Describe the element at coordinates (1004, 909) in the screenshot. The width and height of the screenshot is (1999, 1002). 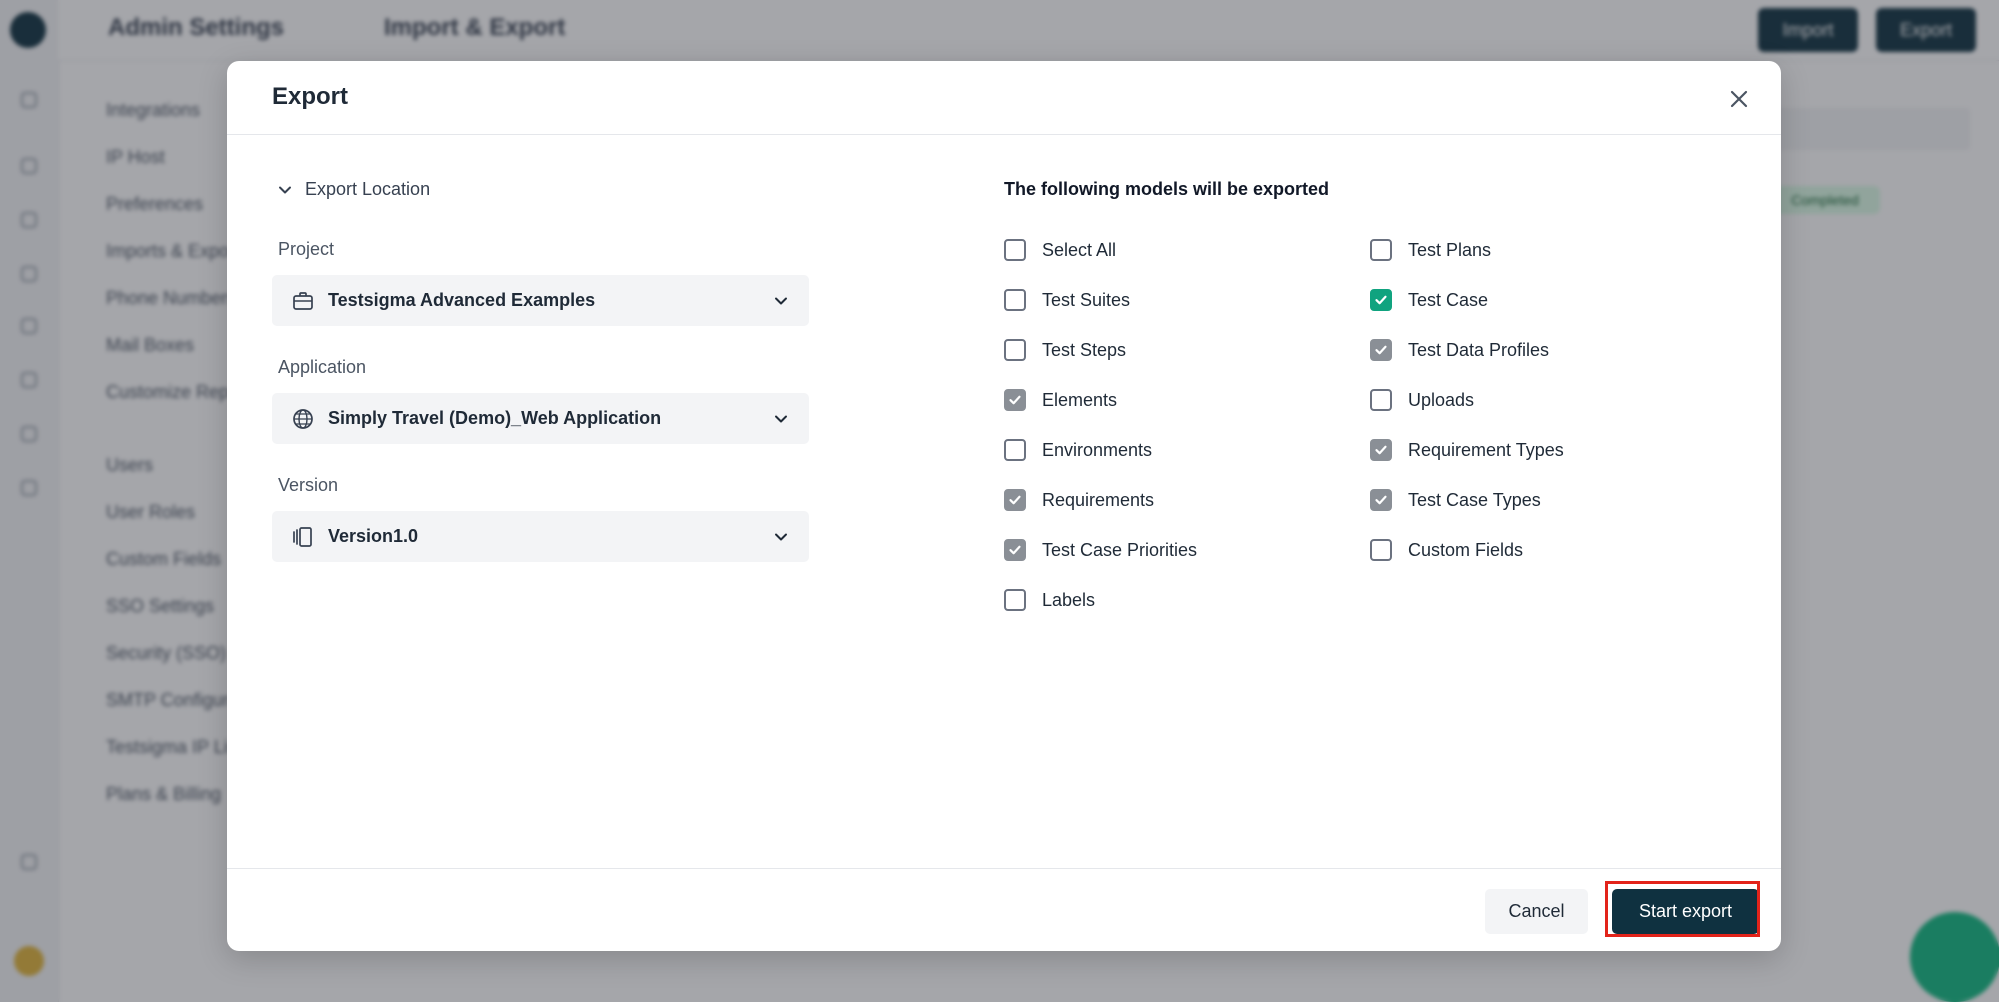
I see `modal-footer: Cancel Start export` at that location.